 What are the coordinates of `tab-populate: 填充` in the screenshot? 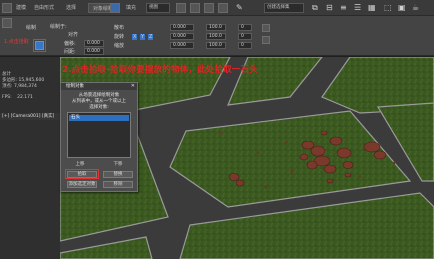 It's located at (131, 8).